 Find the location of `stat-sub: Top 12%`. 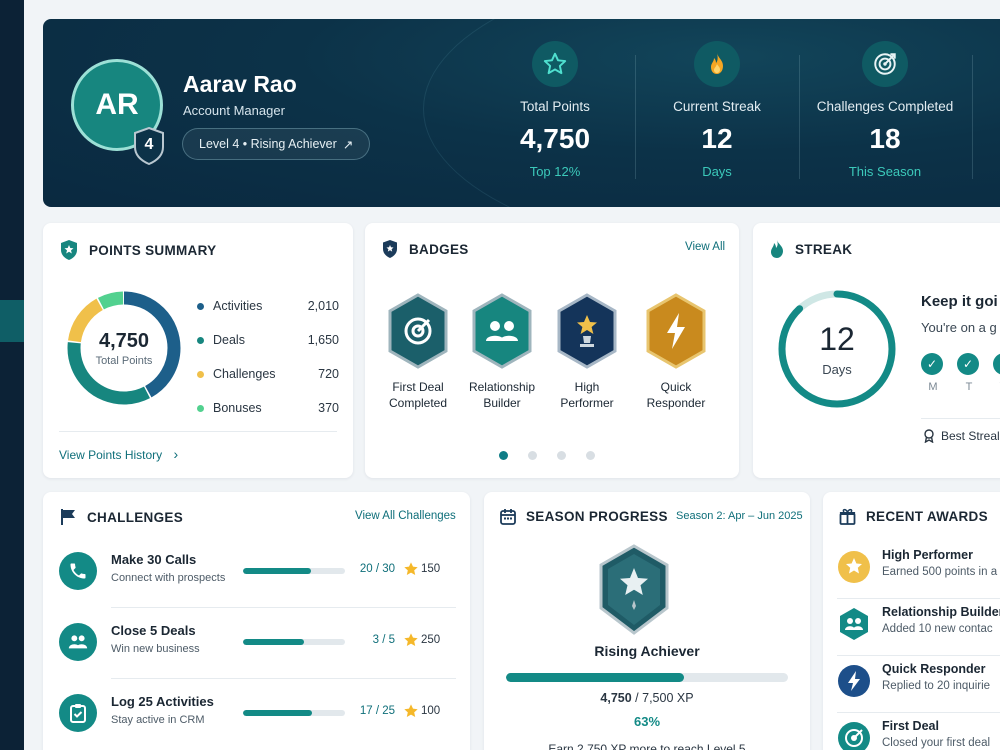

stat-sub: Top 12% is located at coordinates (555, 171).